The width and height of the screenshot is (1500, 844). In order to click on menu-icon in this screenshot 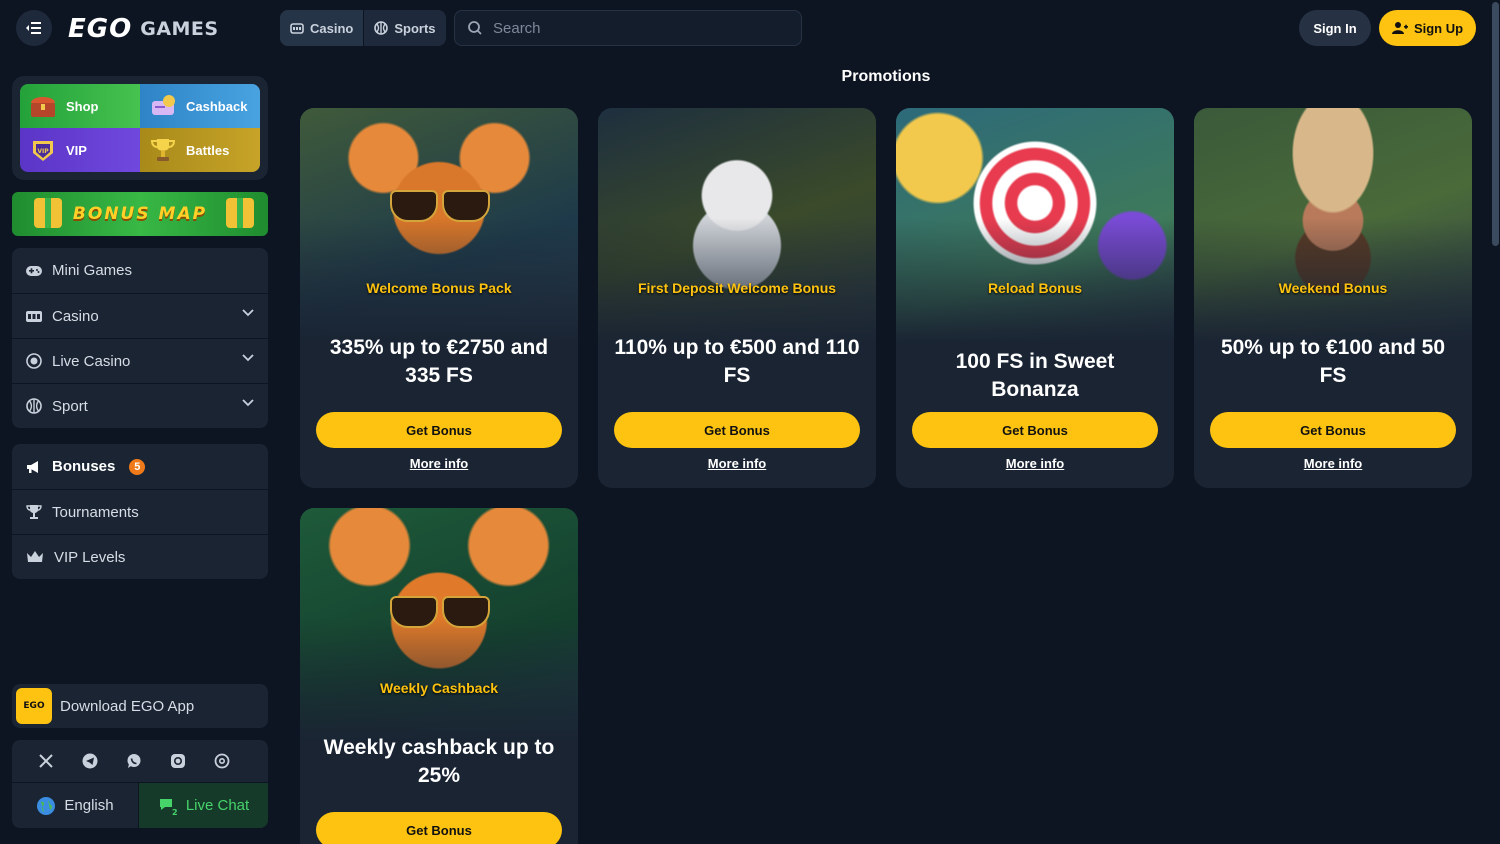, I will do `click(33, 28)`.